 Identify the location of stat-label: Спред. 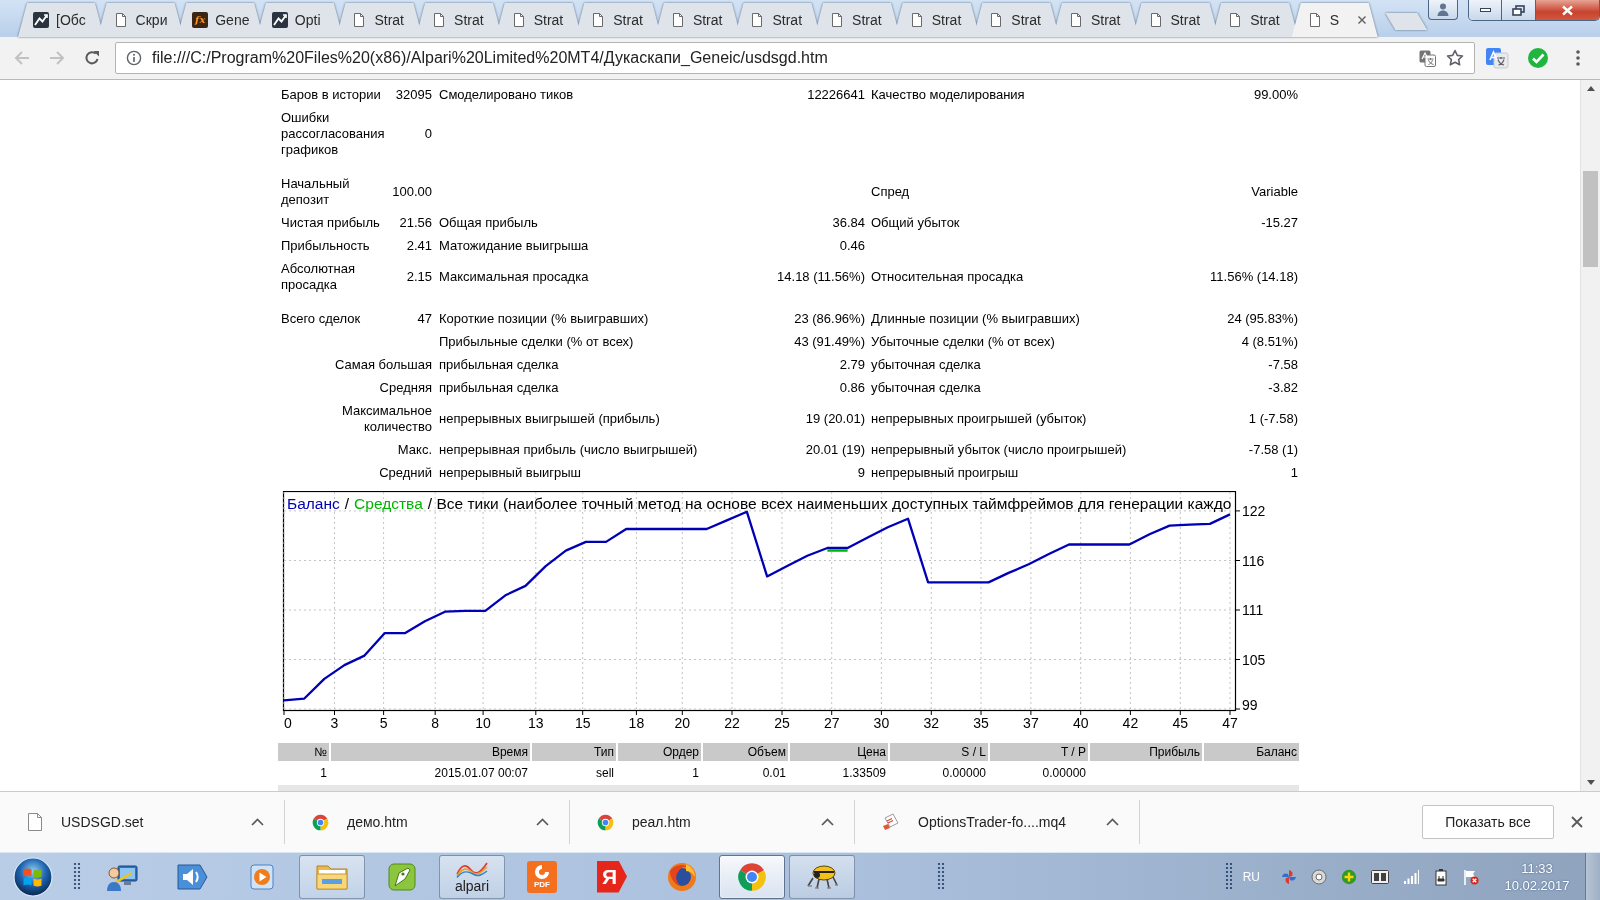
(890, 192).